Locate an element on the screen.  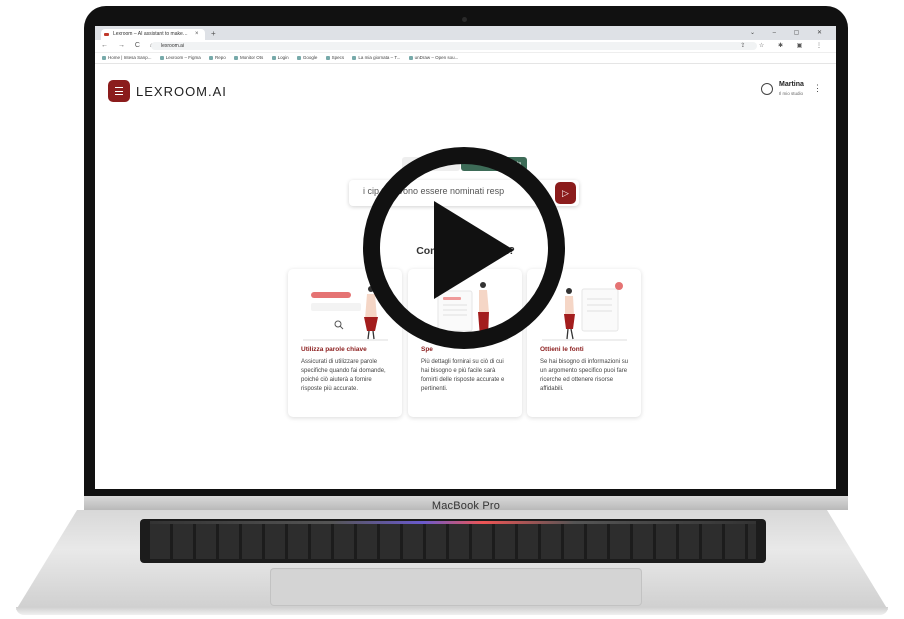
user-name: Martina is located at coordinates (791, 84).